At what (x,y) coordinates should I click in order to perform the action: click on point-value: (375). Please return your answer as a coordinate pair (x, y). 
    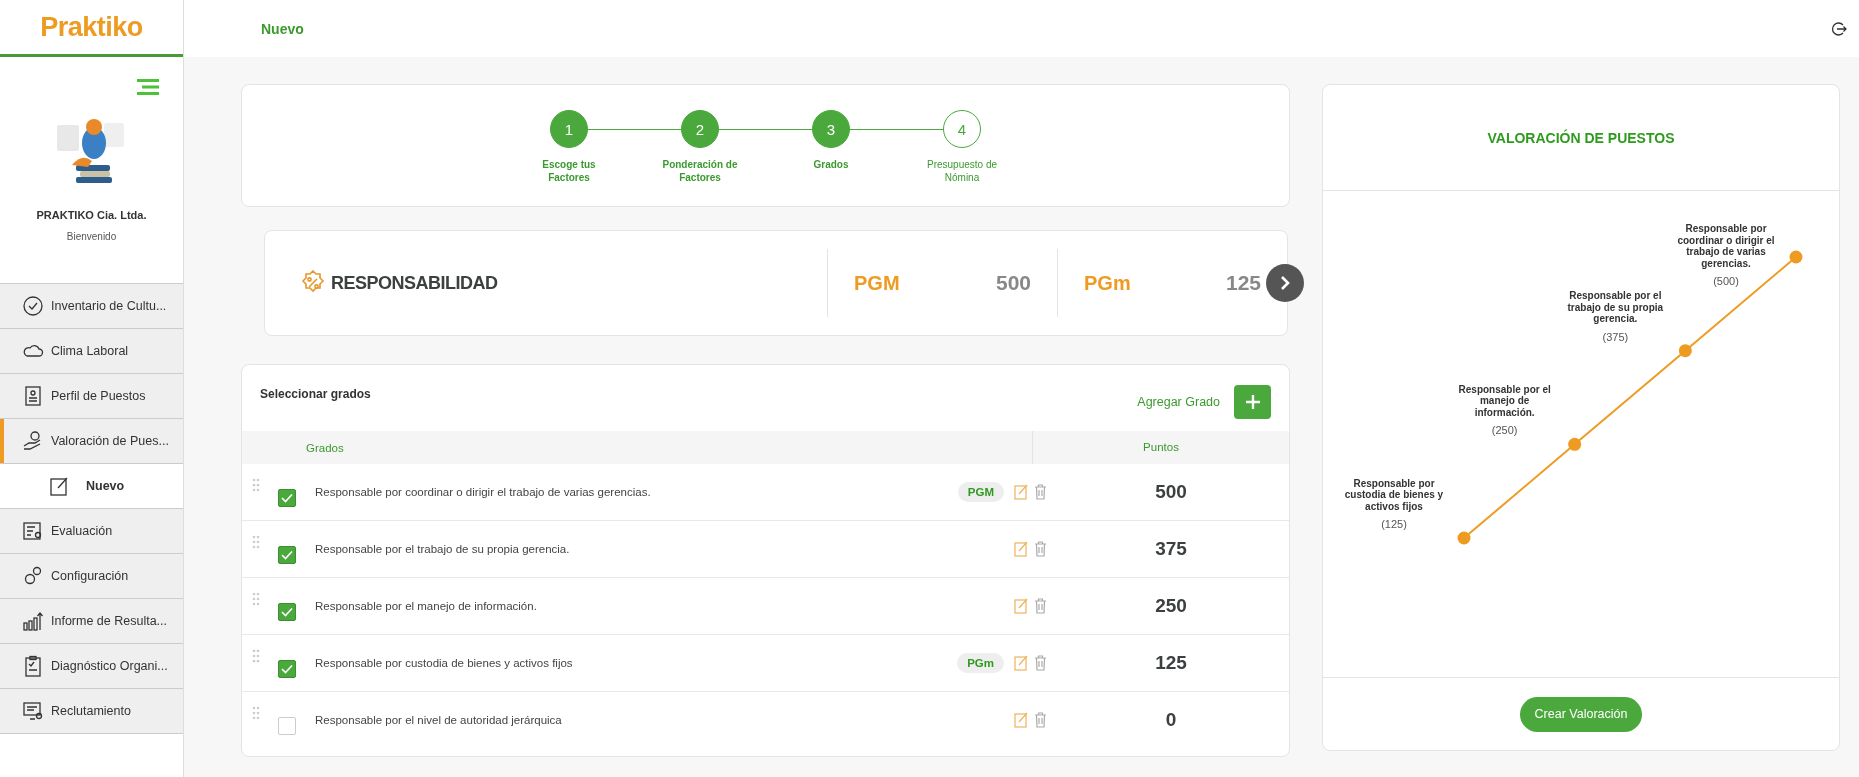
    Looking at the image, I should click on (1615, 336).